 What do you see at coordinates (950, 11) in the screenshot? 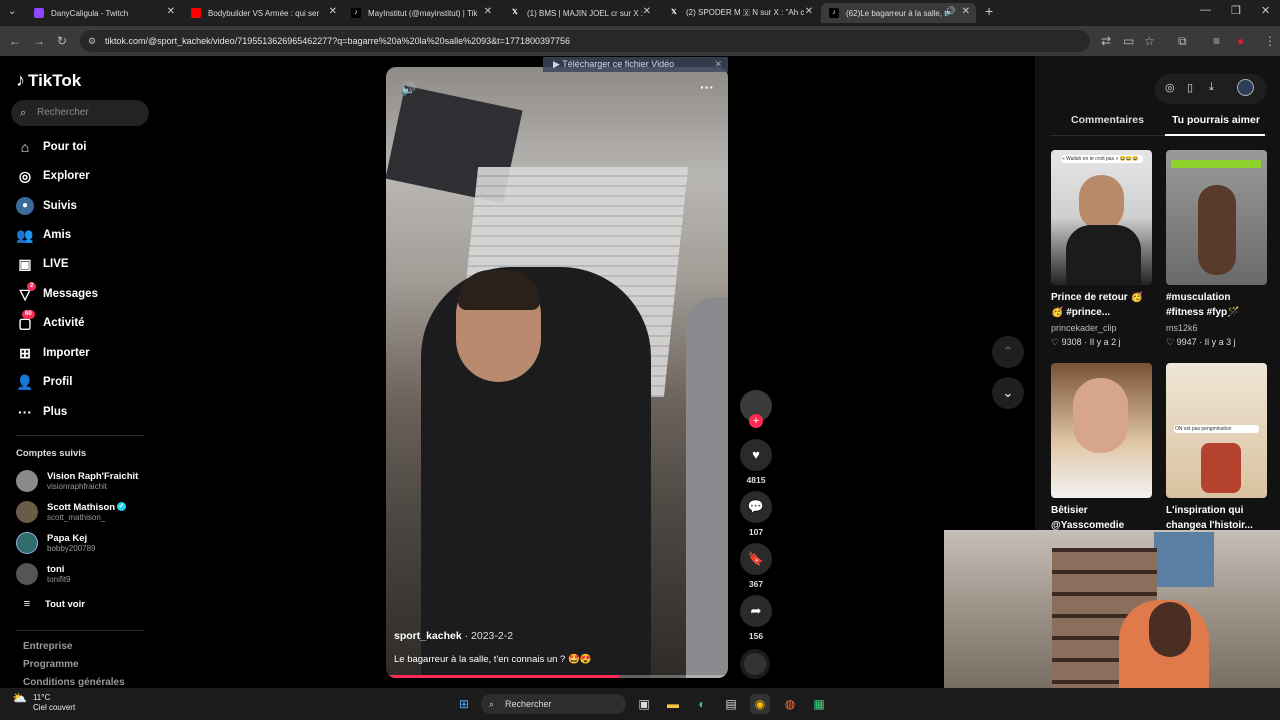
I see `tab-audio-icon: 🔊` at bounding box center [950, 11].